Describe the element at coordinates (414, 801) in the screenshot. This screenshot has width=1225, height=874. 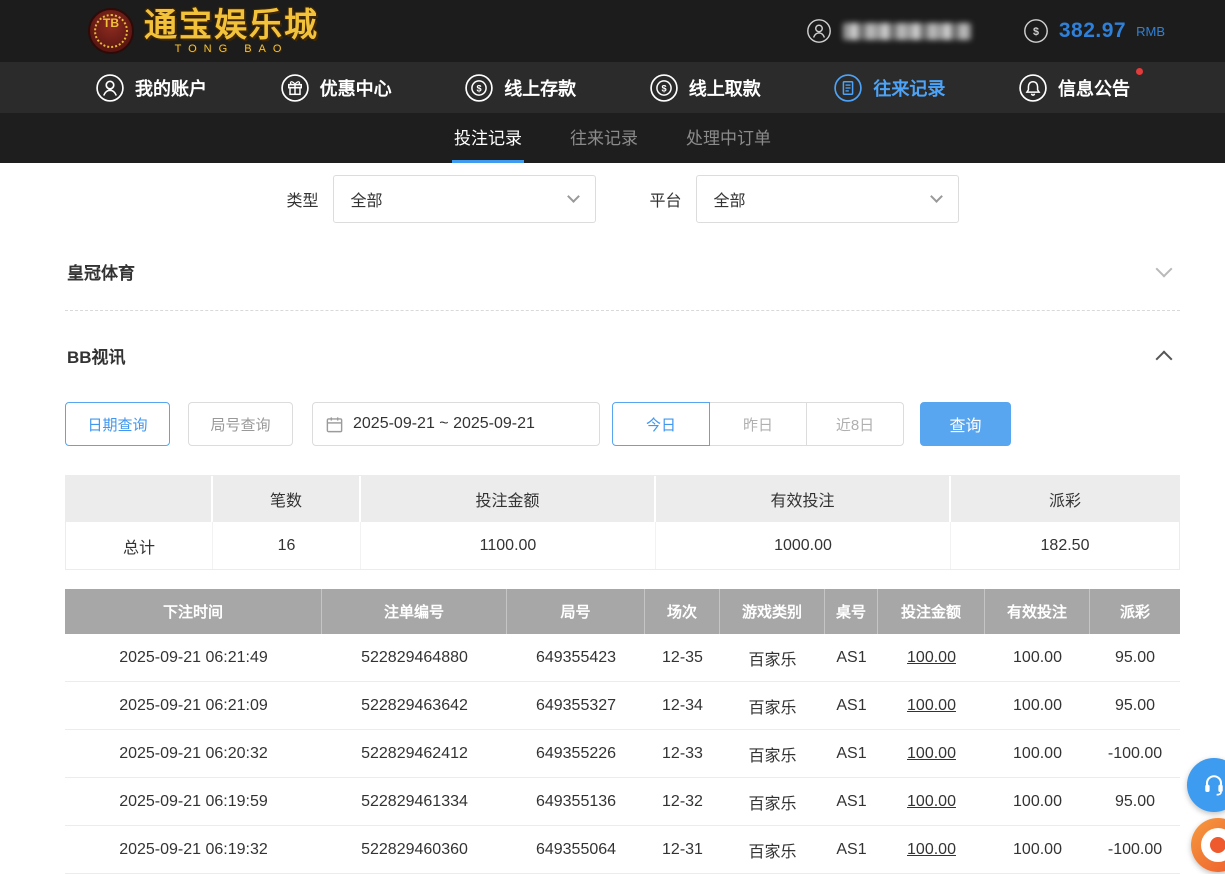
I see `bet-no-cell: 522829461334` at that location.